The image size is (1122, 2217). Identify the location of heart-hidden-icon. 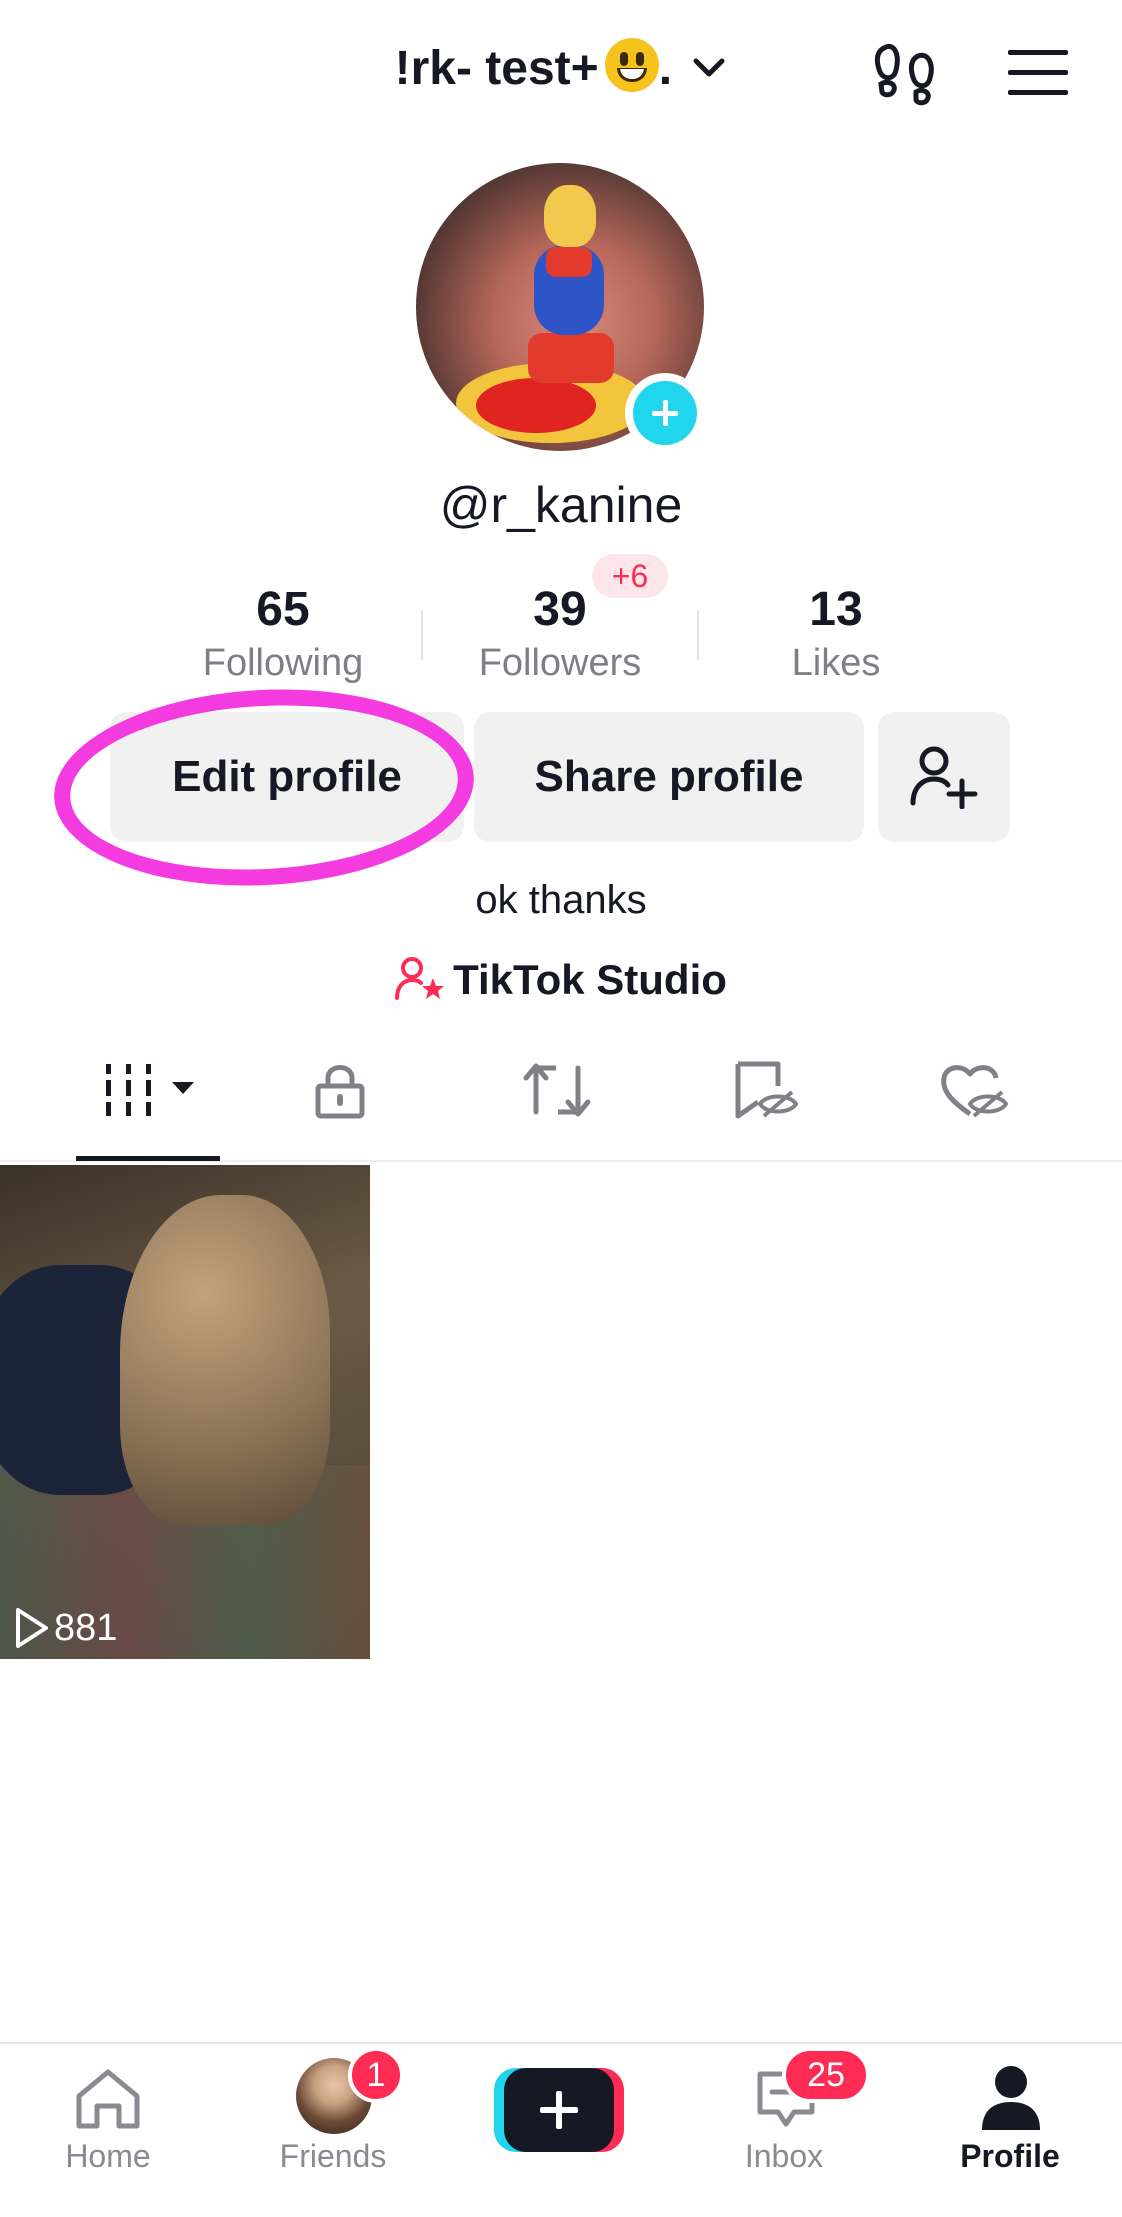
(975, 1091).